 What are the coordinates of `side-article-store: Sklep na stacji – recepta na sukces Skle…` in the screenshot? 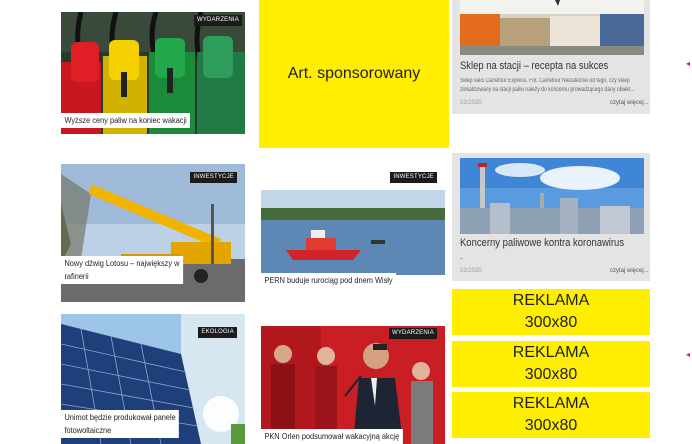 It's located at (551, 57).